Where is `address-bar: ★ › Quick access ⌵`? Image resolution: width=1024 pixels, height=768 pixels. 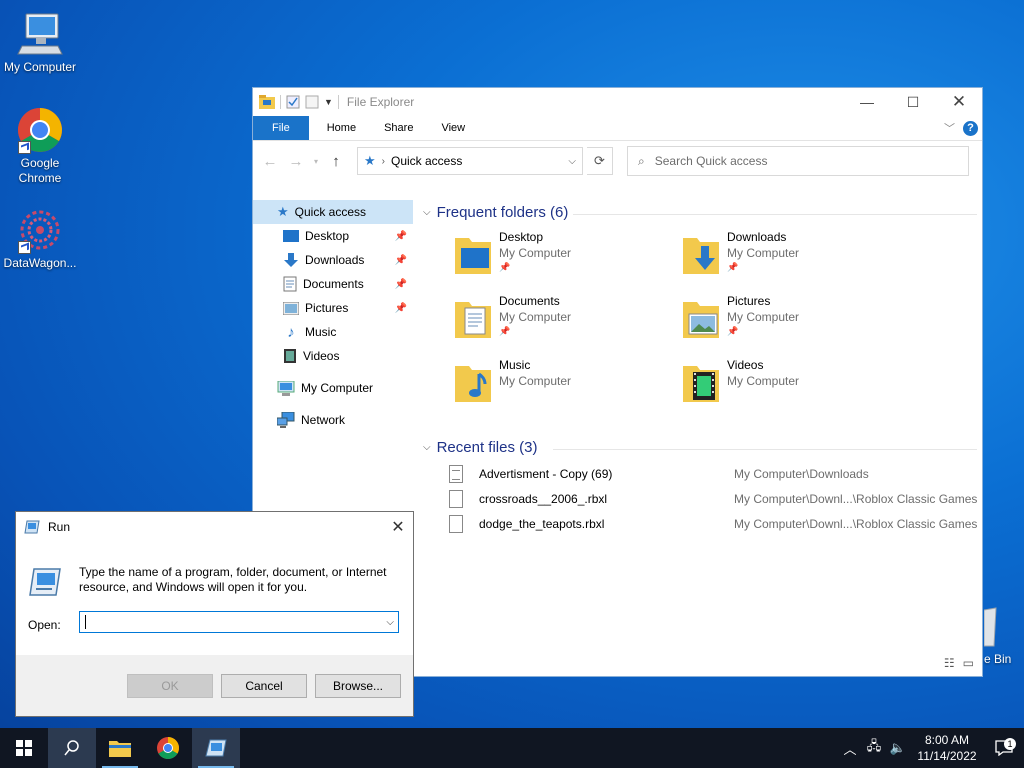
address-bar: ★ › Quick access ⌵ is located at coordinates (470, 161).